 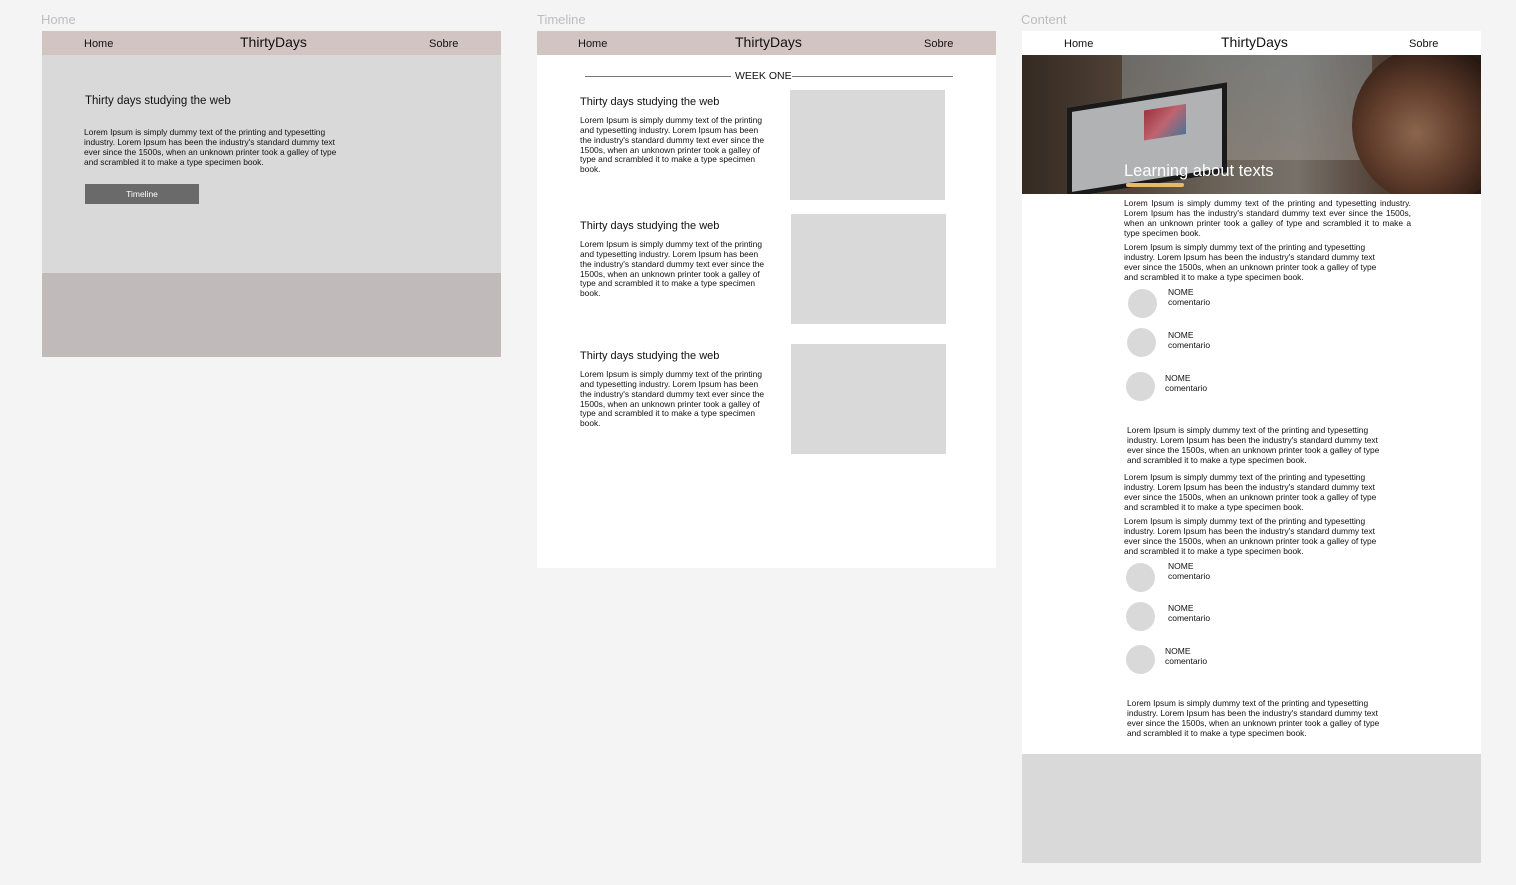 I want to click on frame-label-home: Home, so click(x=58, y=19).